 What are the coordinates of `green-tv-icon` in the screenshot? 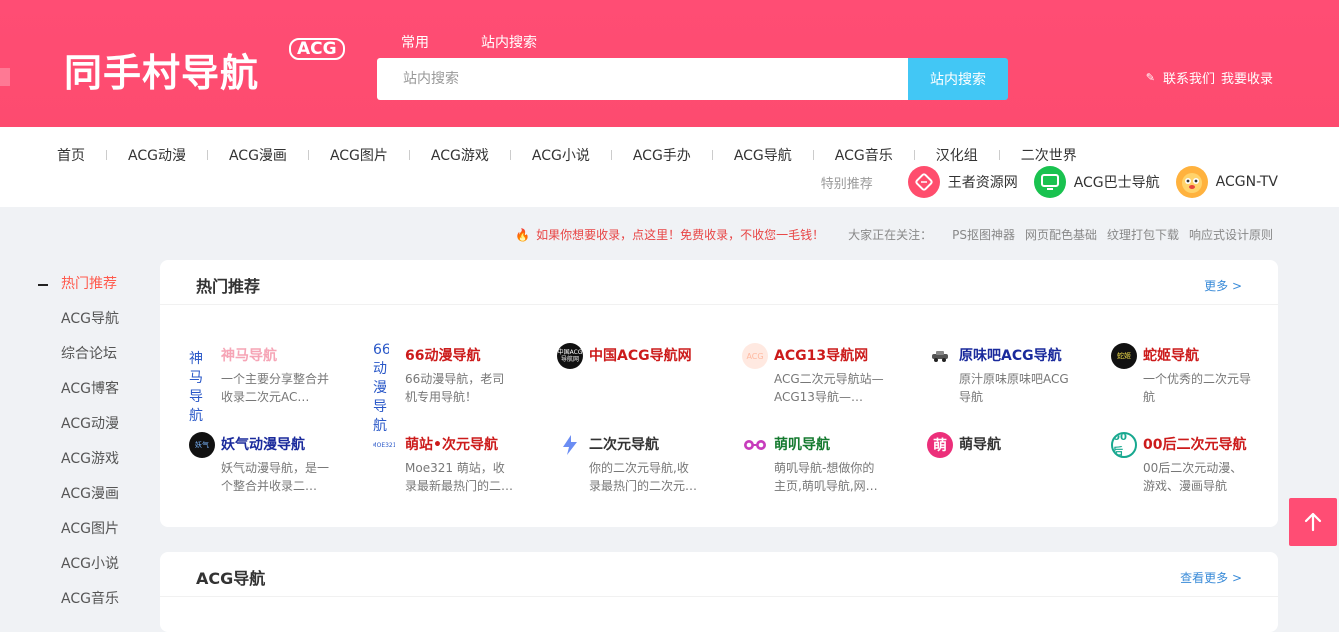 It's located at (1049, 182).